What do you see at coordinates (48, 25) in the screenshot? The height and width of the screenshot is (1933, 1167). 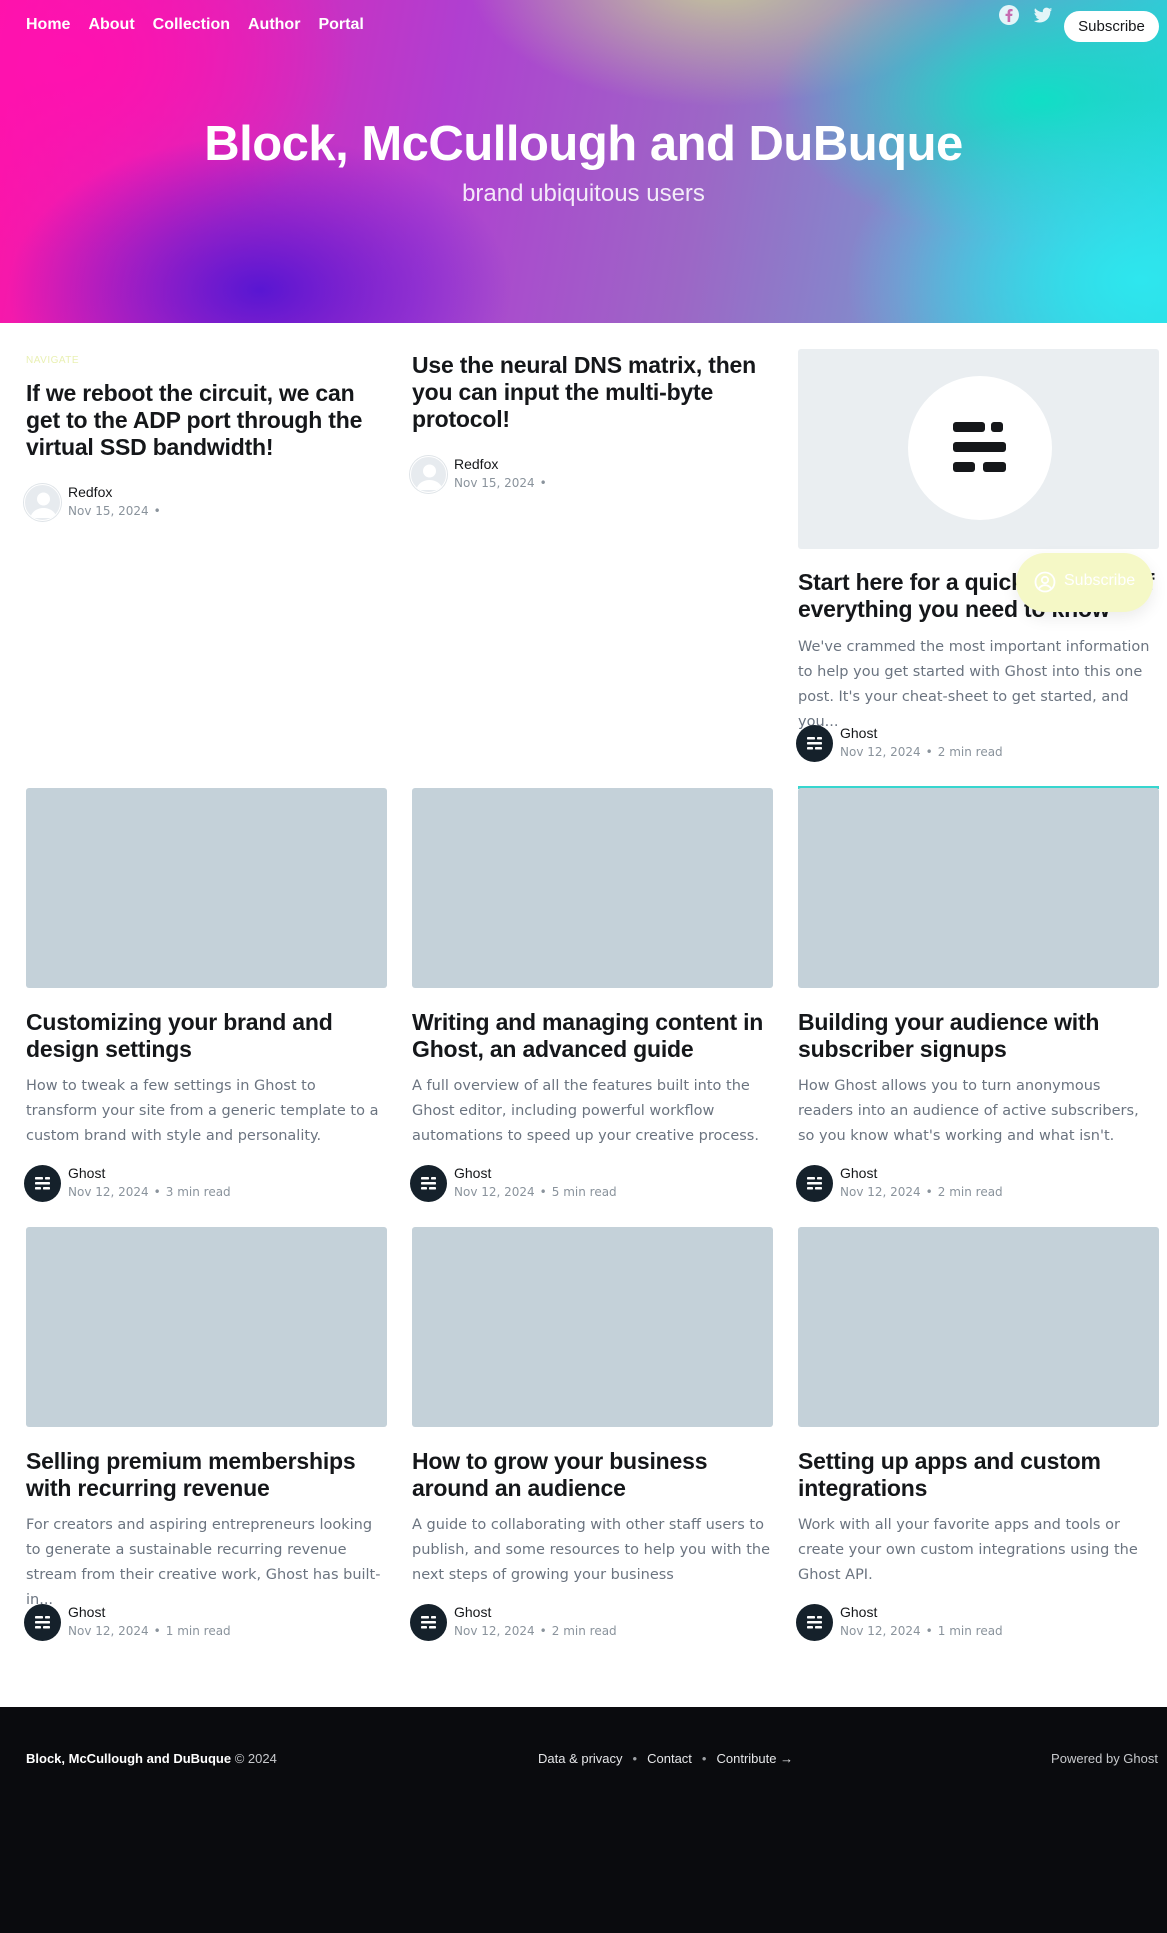 I see `nav-home: Home` at bounding box center [48, 25].